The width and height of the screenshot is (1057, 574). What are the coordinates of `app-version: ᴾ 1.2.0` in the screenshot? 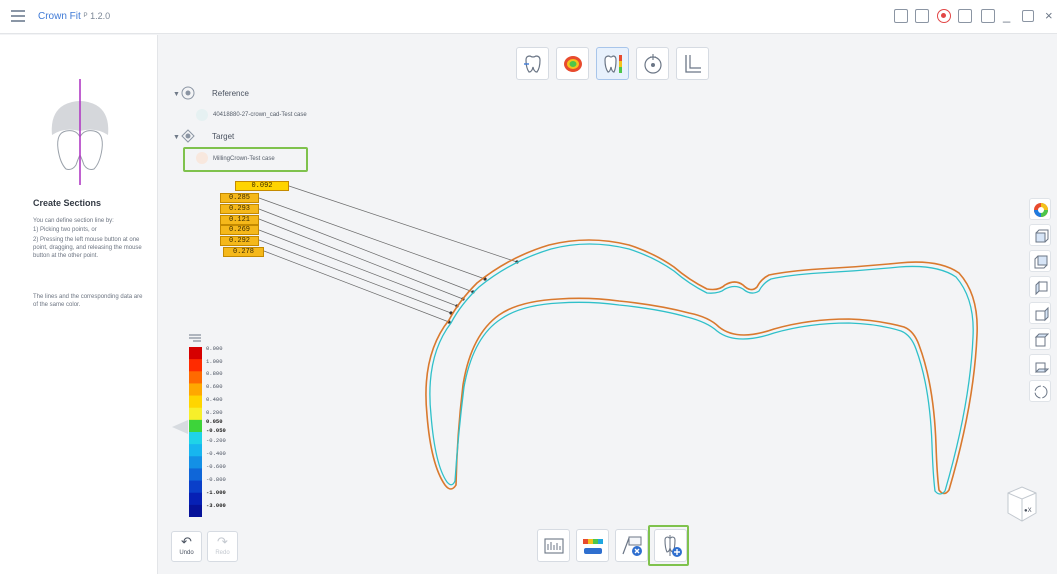 It's located at (97, 16).